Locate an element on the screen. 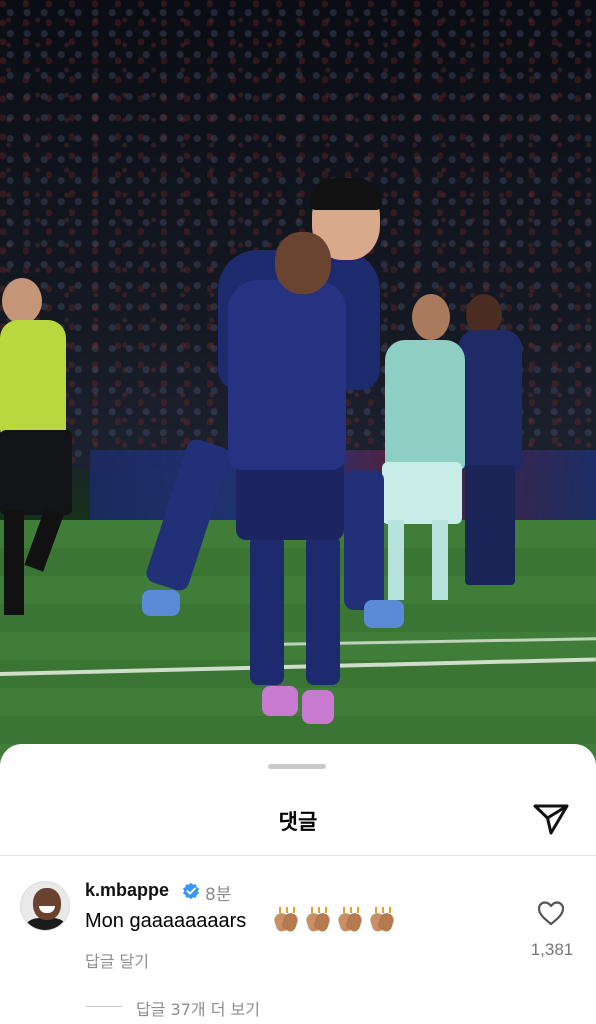  sheet-grabber is located at coordinates (297, 766).